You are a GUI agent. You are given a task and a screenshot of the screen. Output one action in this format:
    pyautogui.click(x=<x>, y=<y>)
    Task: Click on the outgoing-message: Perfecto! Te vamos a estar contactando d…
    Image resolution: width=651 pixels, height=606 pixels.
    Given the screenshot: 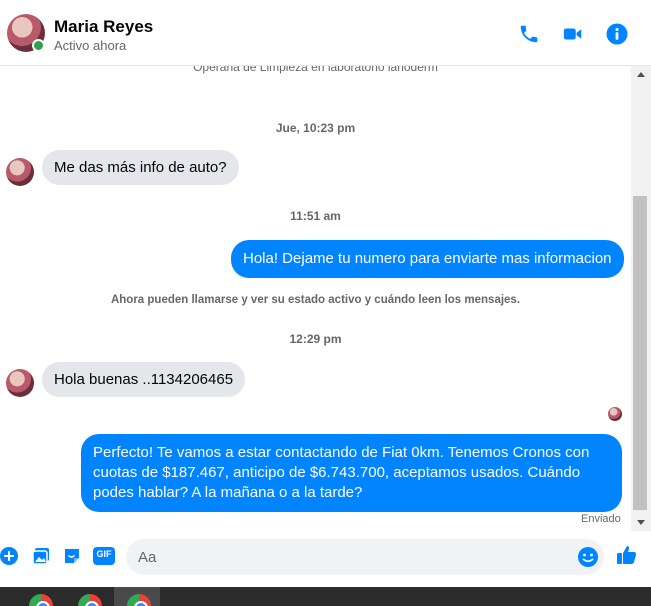 What is the action you would take?
    pyautogui.click(x=351, y=473)
    